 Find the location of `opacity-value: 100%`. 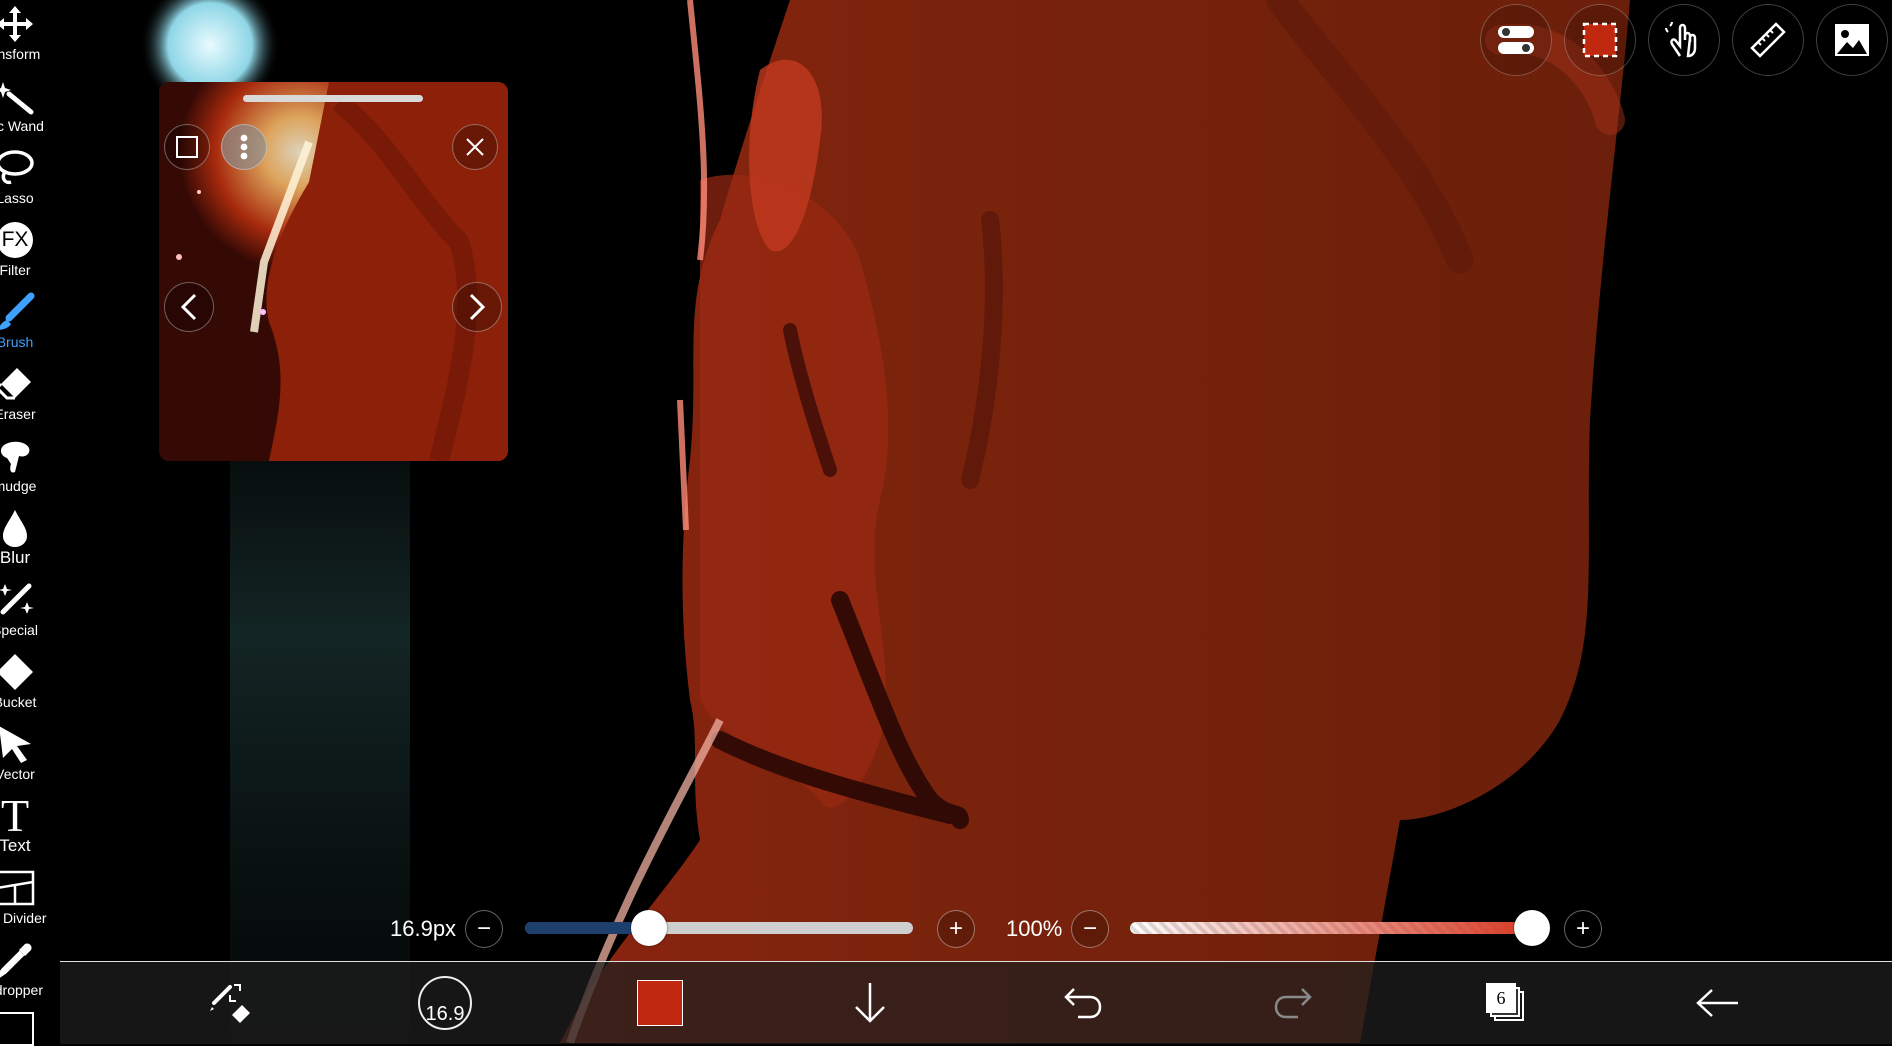

opacity-value: 100% is located at coordinates (1034, 928).